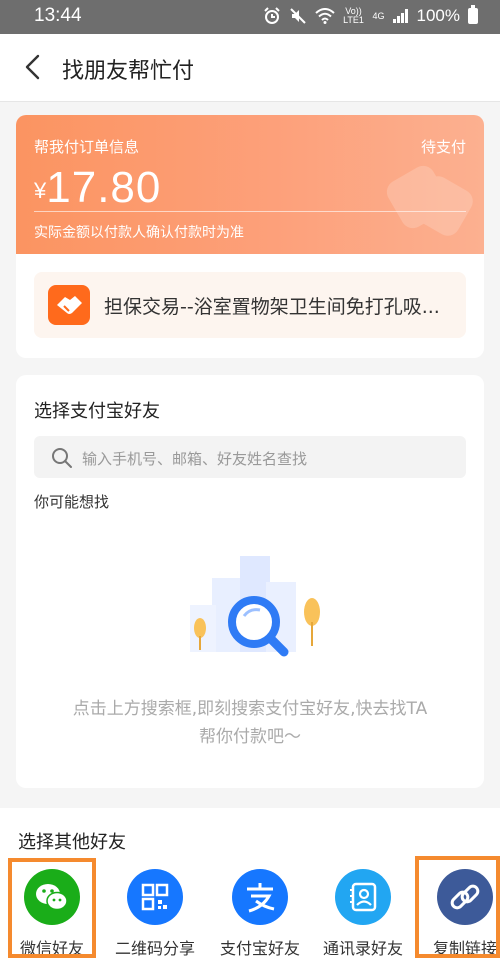 The height and width of the screenshot is (960, 500). Describe the element at coordinates (259, 948) in the screenshot. I see `share-alipay-friend-label: 支付宝好友` at that location.